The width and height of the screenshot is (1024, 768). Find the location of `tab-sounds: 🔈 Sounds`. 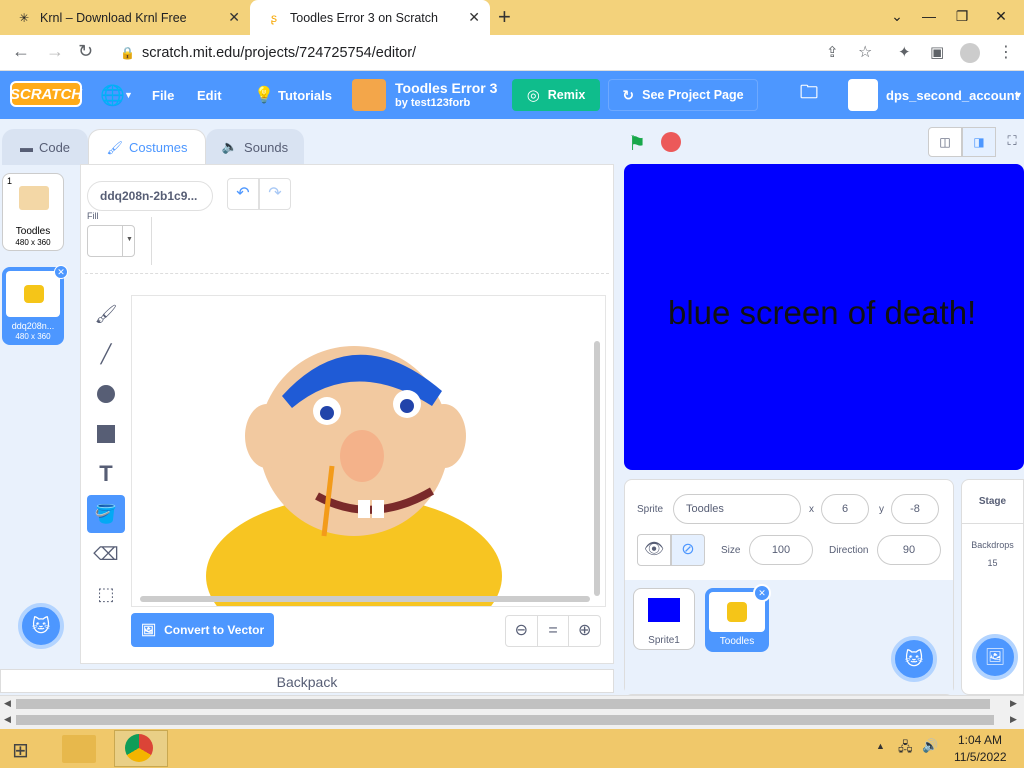

tab-sounds: 🔈 Sounds is located at coordinates (255, 147).